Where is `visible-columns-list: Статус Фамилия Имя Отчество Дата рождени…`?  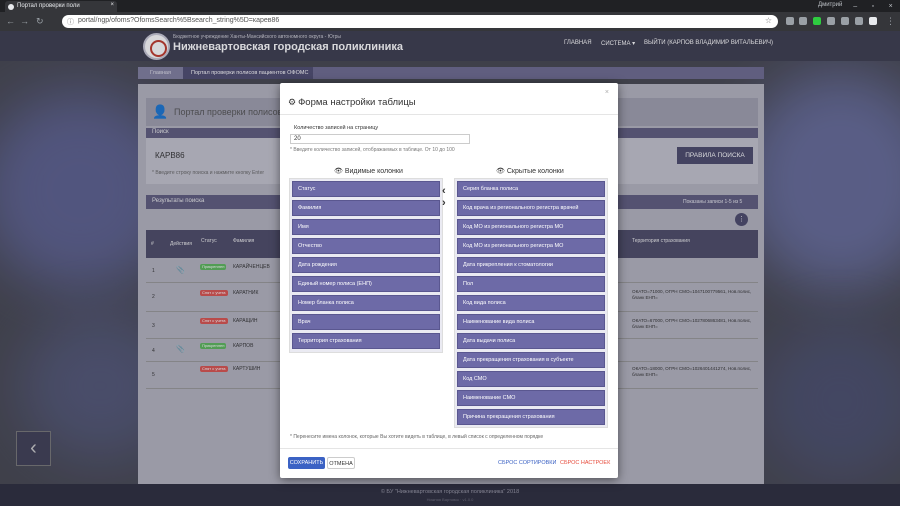
visible-columns-list: Статус Фамилия Имя Отчество Дата рождени… is located at coordinates (366, 265).